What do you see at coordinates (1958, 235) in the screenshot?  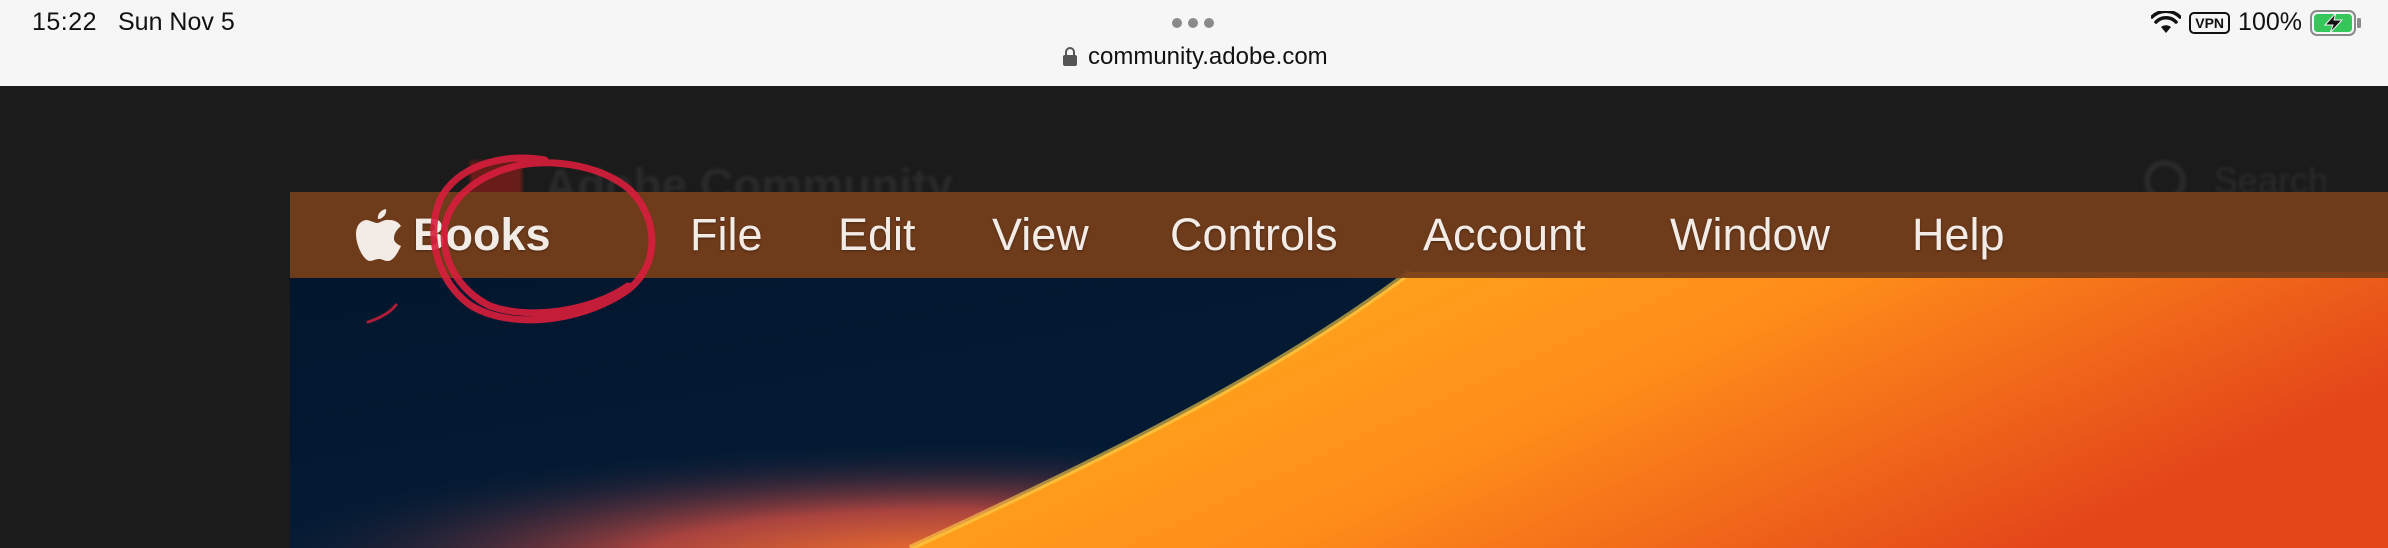 I see `menu-help: Help` at bounding box center [1958, 235].